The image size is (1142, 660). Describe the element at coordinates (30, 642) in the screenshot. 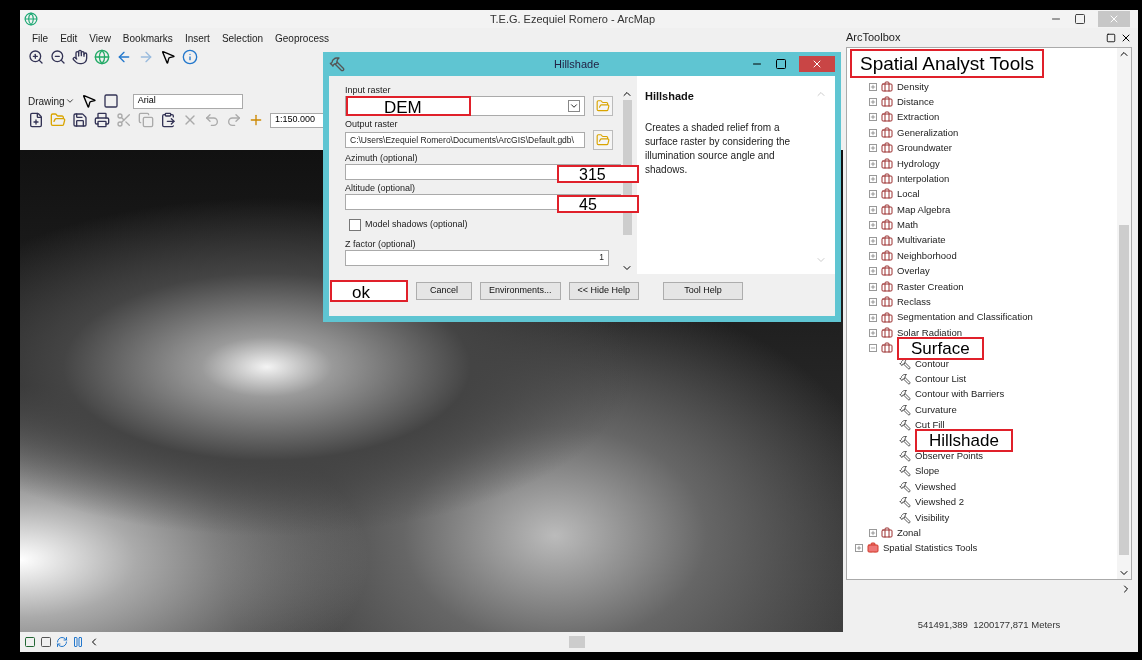

I see `layout-icon` at that location.